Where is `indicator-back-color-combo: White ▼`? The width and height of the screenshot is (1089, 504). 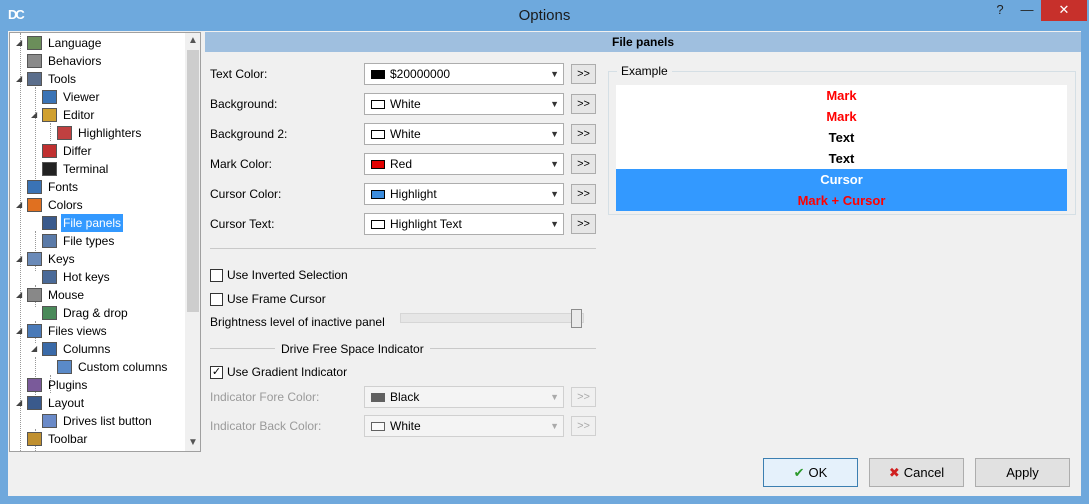
indicator-back-color-combo: White ▼ is located at coordinates (464, 426).